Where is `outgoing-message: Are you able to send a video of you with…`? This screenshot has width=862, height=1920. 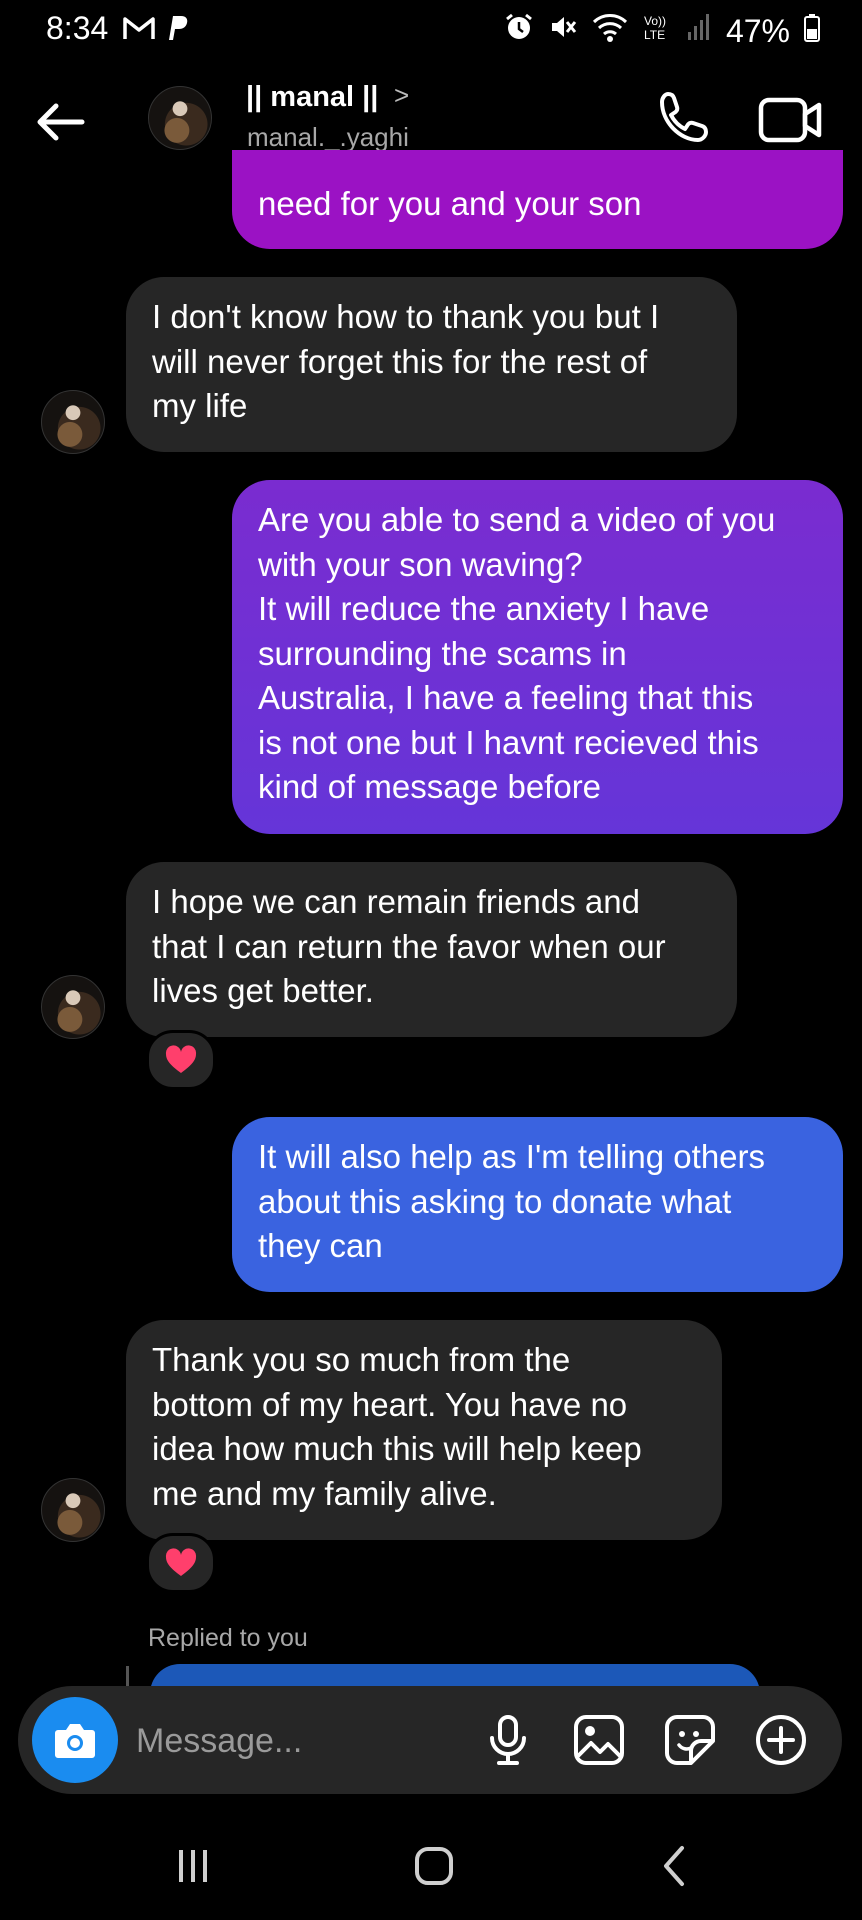 outgoing-message: Are you able to send a video of you with… is located at coordinates (537, 657).